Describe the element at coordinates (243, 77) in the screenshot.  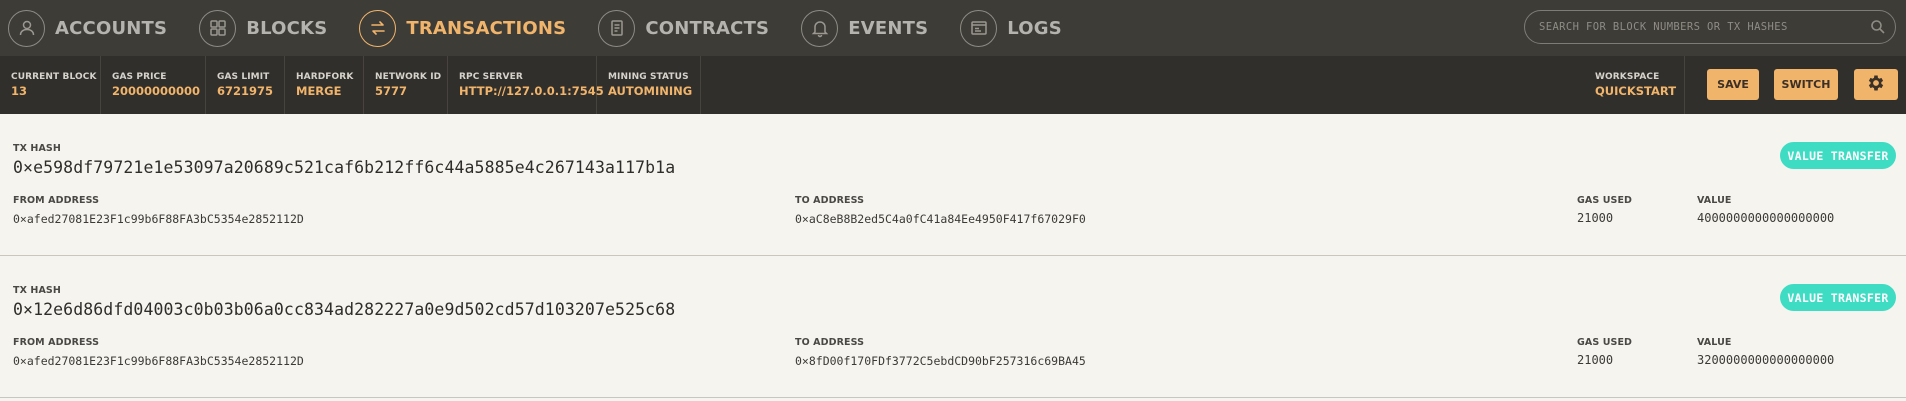
I see `stat-label: GAS LIMIT` at that location.